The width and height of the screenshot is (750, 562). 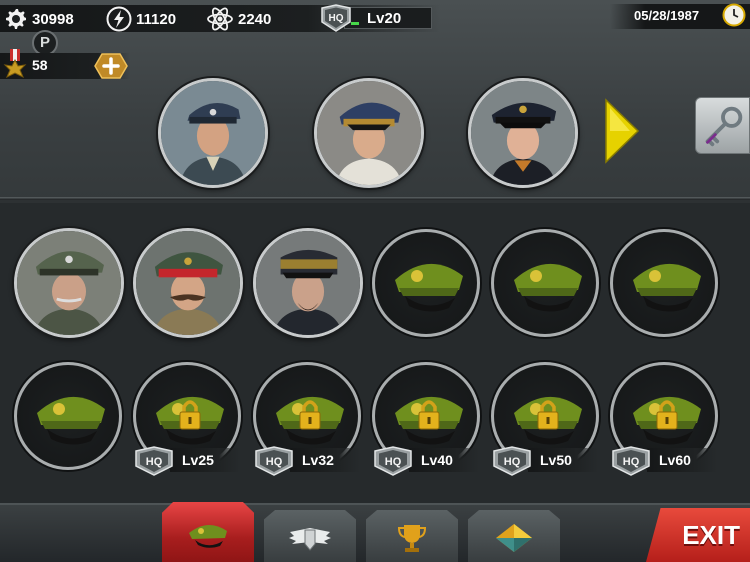 What do you see at coordinates (205, 460) in the screenshot?
I see `unlock-level-text: Lv25` at bounding box center [205, 460].